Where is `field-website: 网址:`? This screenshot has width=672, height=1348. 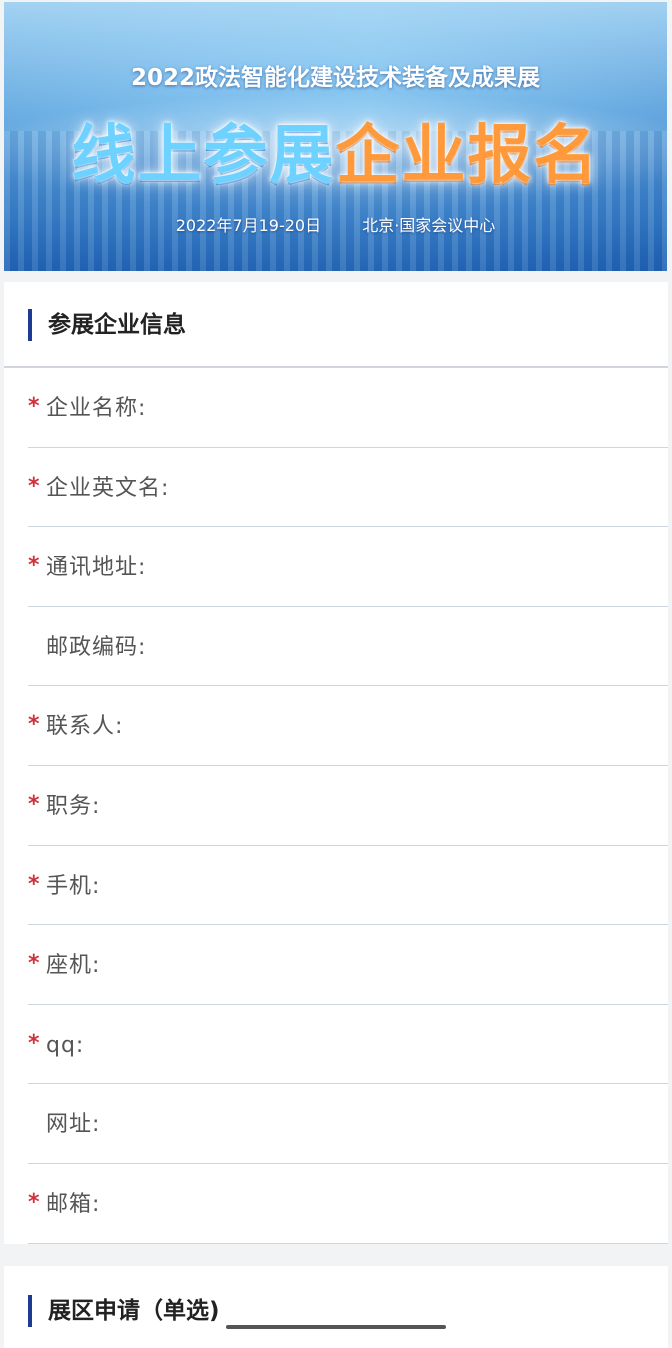 field-website: 网址: is located at coordinates (348, 1124).